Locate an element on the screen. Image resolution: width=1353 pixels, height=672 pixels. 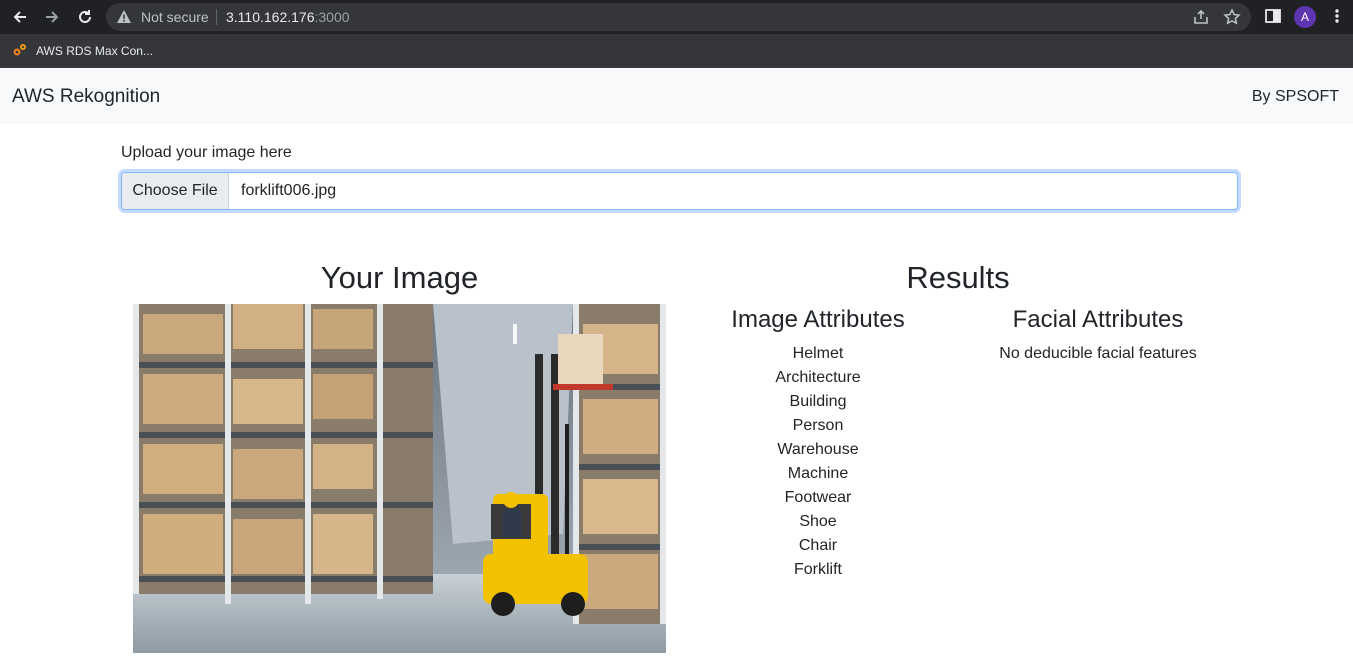
url-port: :3000 is located at coordinates (332, 17).